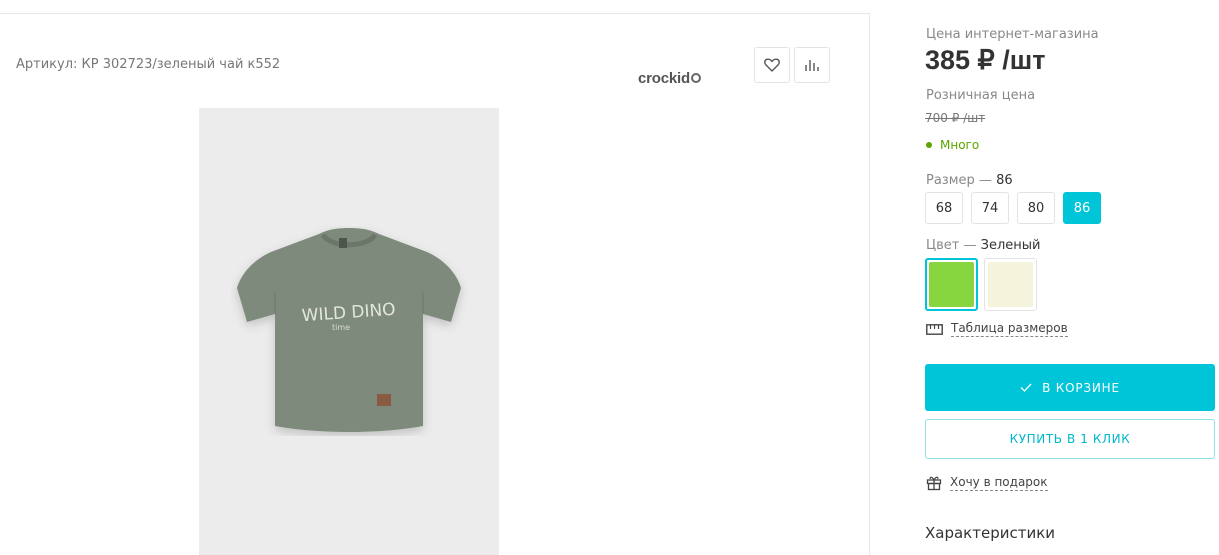 This screenshot has width=1219, height=555. What do you see at coordinates (1012, 34) in the screenshot?
I see `online-price-label: Цена интернет-магазина` at bounding box center [1012, 34].